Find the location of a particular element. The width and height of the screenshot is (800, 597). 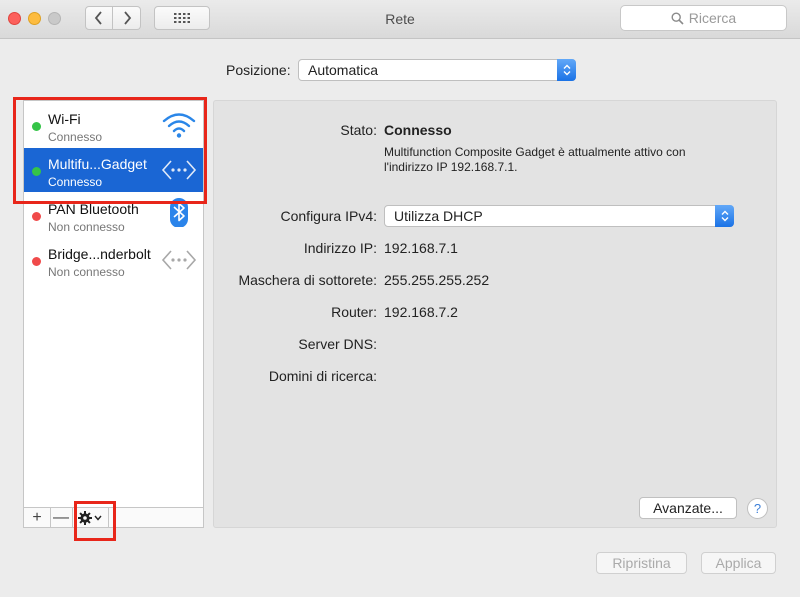

dns-server-label: Server DNS: is located at coordinates (337, 344).